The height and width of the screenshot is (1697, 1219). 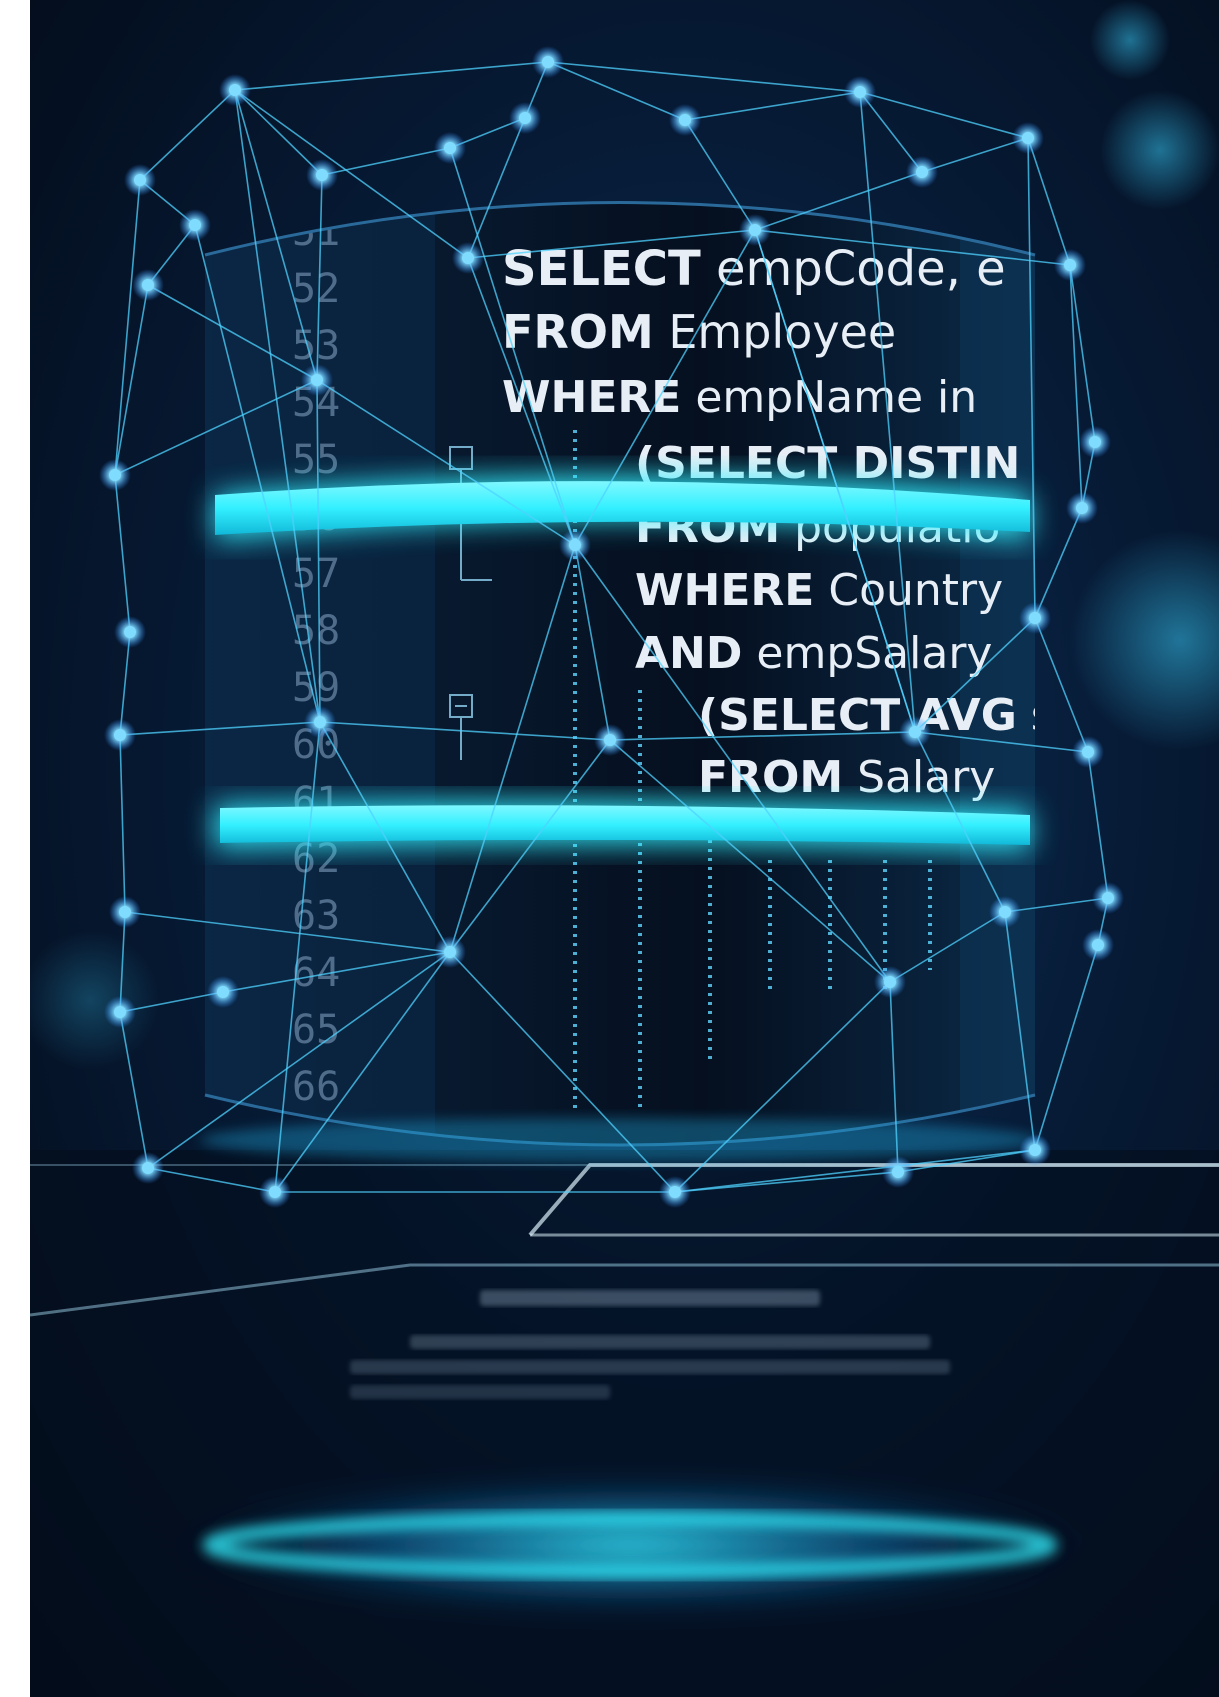 What do you see at coordinates (867, 653) in the screenshot?
I see `code-text: empSalary` at bounding box center [867, 653].